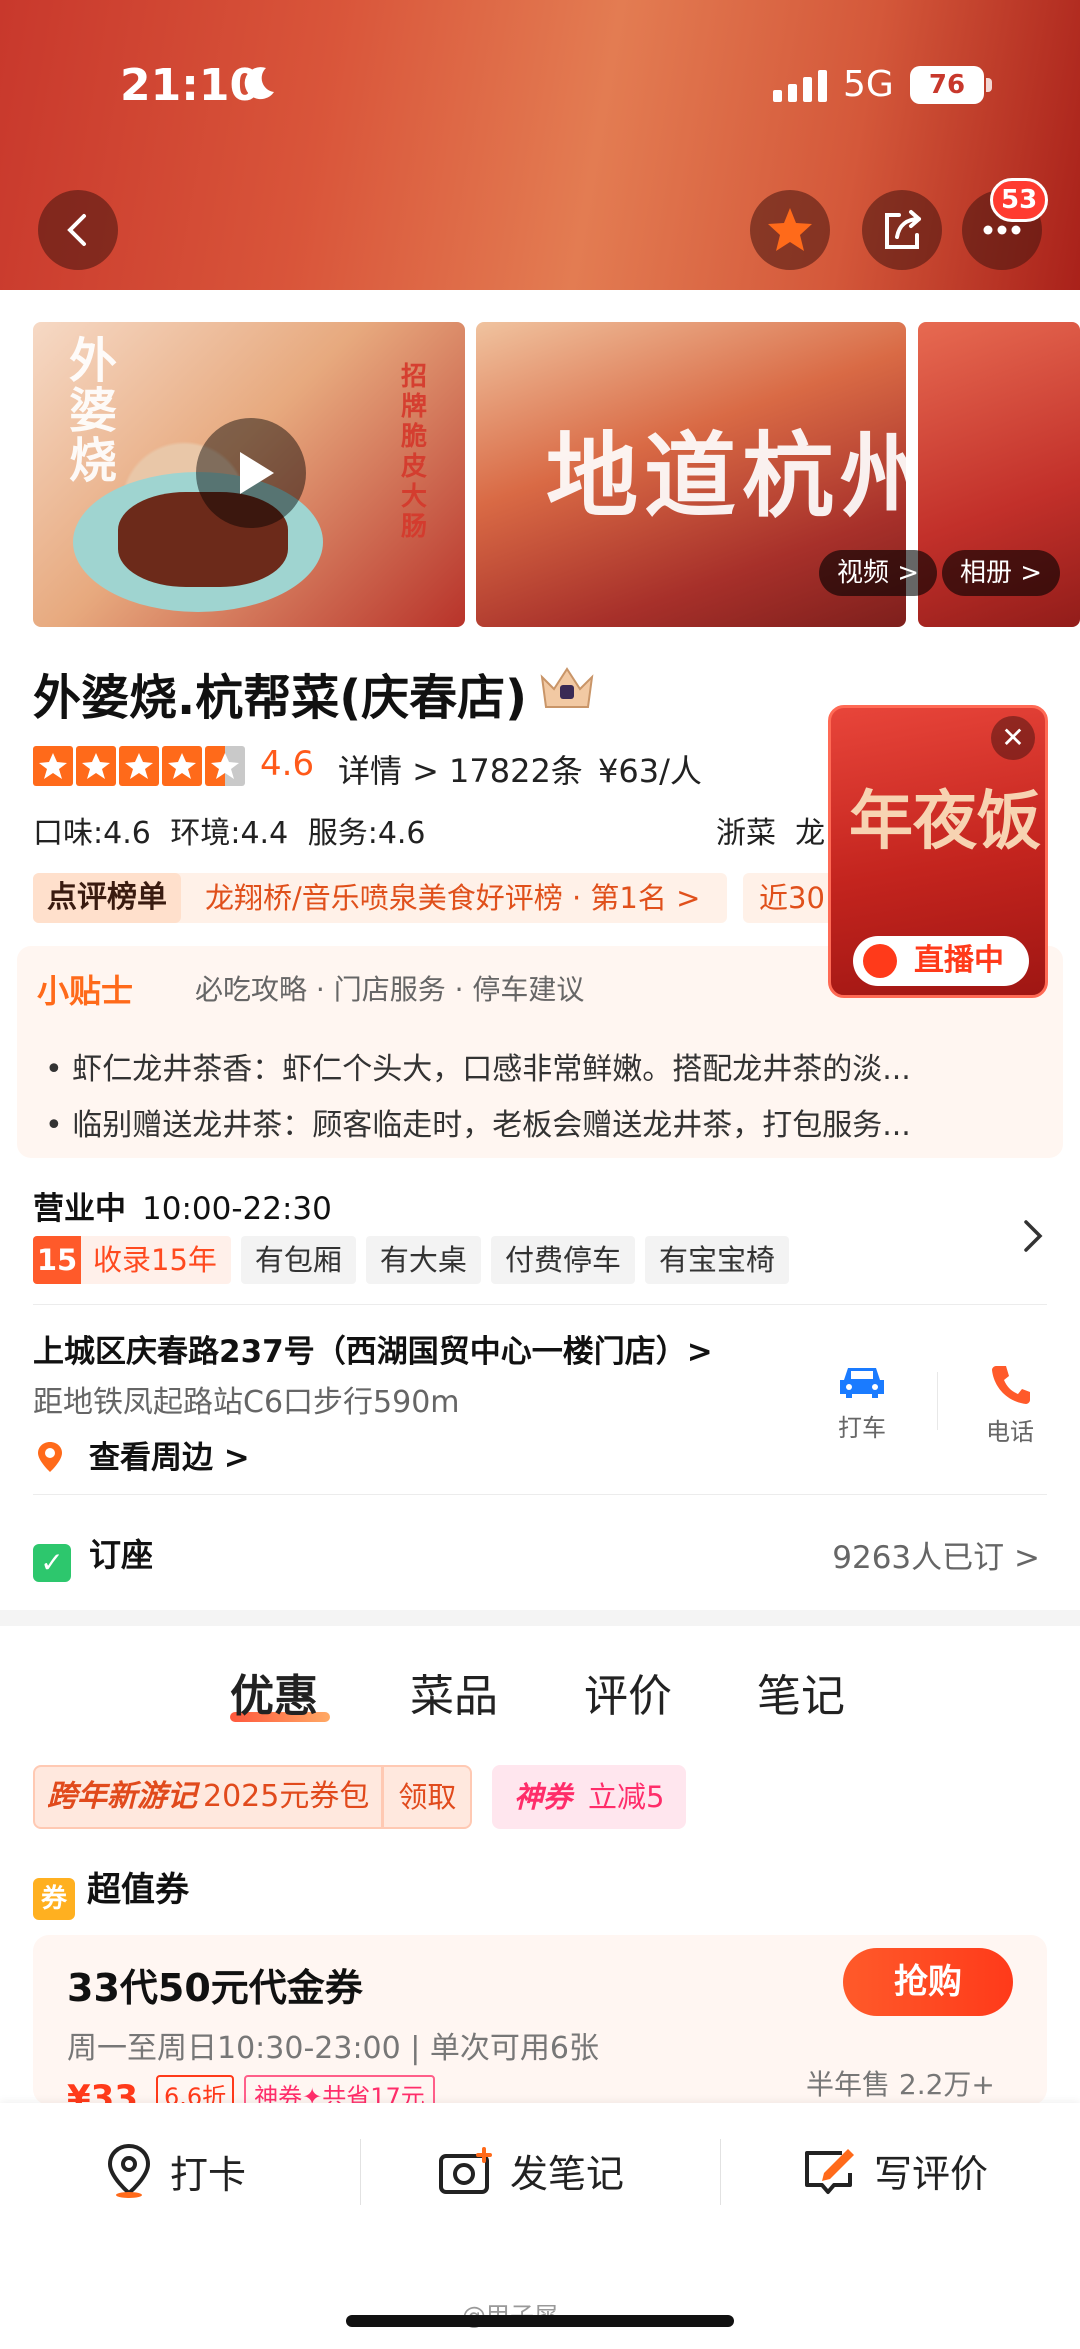 This screenshot has height=2349, width=1080. I want to click on open-time: 10:00-22:30, so click(237, 1209).